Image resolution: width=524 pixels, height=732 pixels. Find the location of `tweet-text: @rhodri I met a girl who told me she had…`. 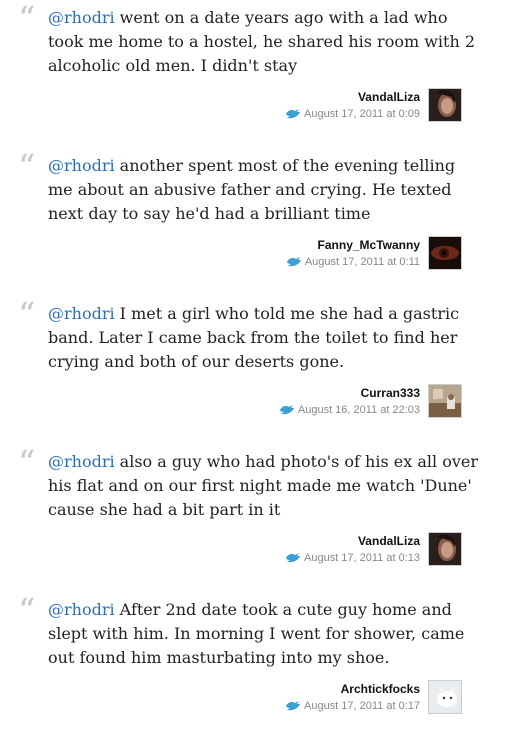

tweet-text: @rhodri I met a girl who told me she had… is located at coordinates (263, 338).